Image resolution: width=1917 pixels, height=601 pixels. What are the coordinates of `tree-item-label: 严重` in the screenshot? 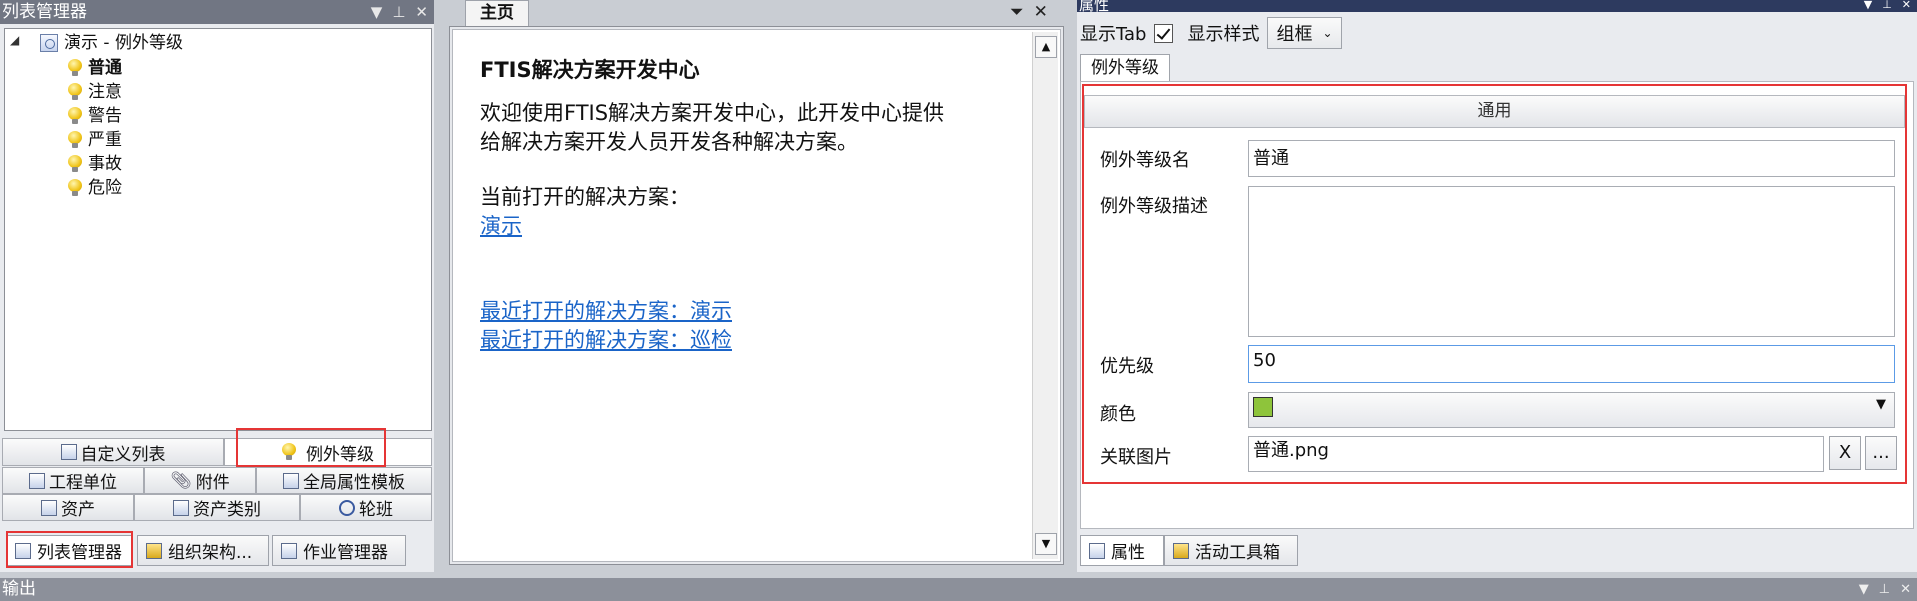 It's located at (105, 140).